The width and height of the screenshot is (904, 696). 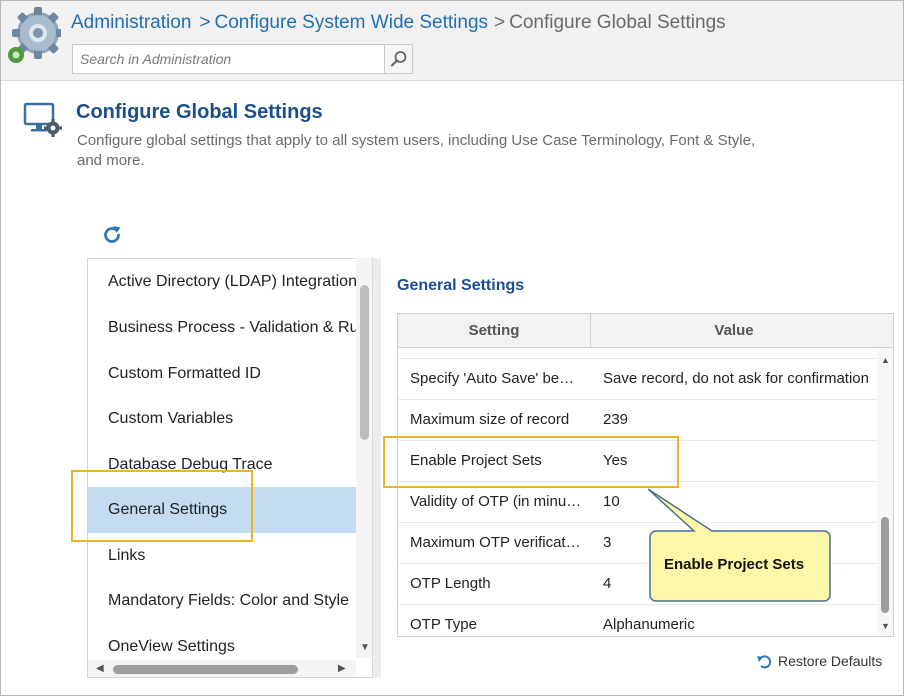 I want to click on setting-value: Yes, so click(x=737, y=461).